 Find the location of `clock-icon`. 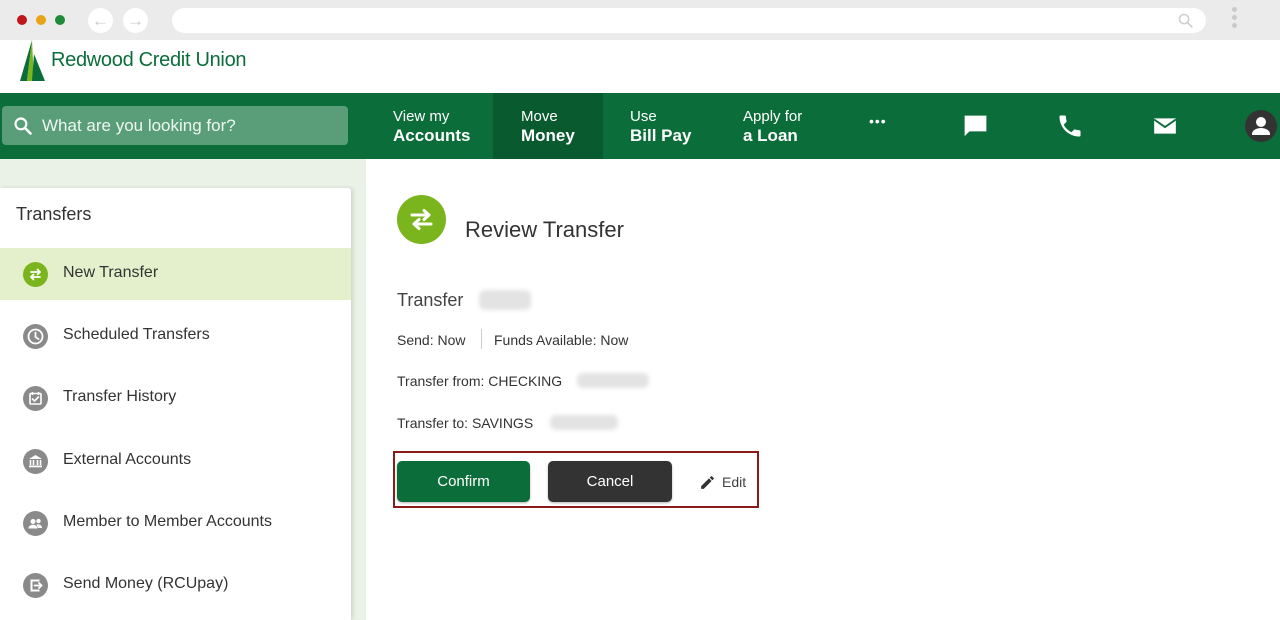

clock-icon is located at coordinates (35, 336).